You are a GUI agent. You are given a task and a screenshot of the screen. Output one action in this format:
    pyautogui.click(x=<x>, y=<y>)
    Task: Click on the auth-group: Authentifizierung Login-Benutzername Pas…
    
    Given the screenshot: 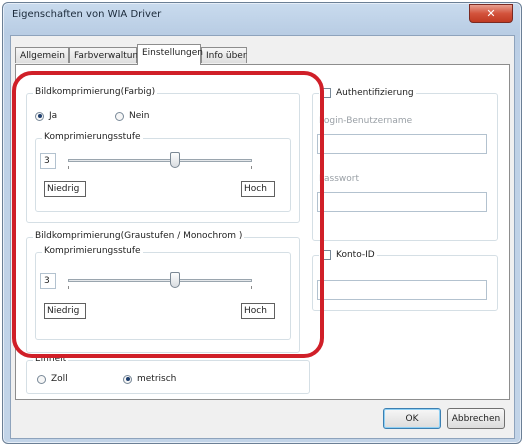 What is the action you would take?
    pyautogui.click(x=405, y=164)
    